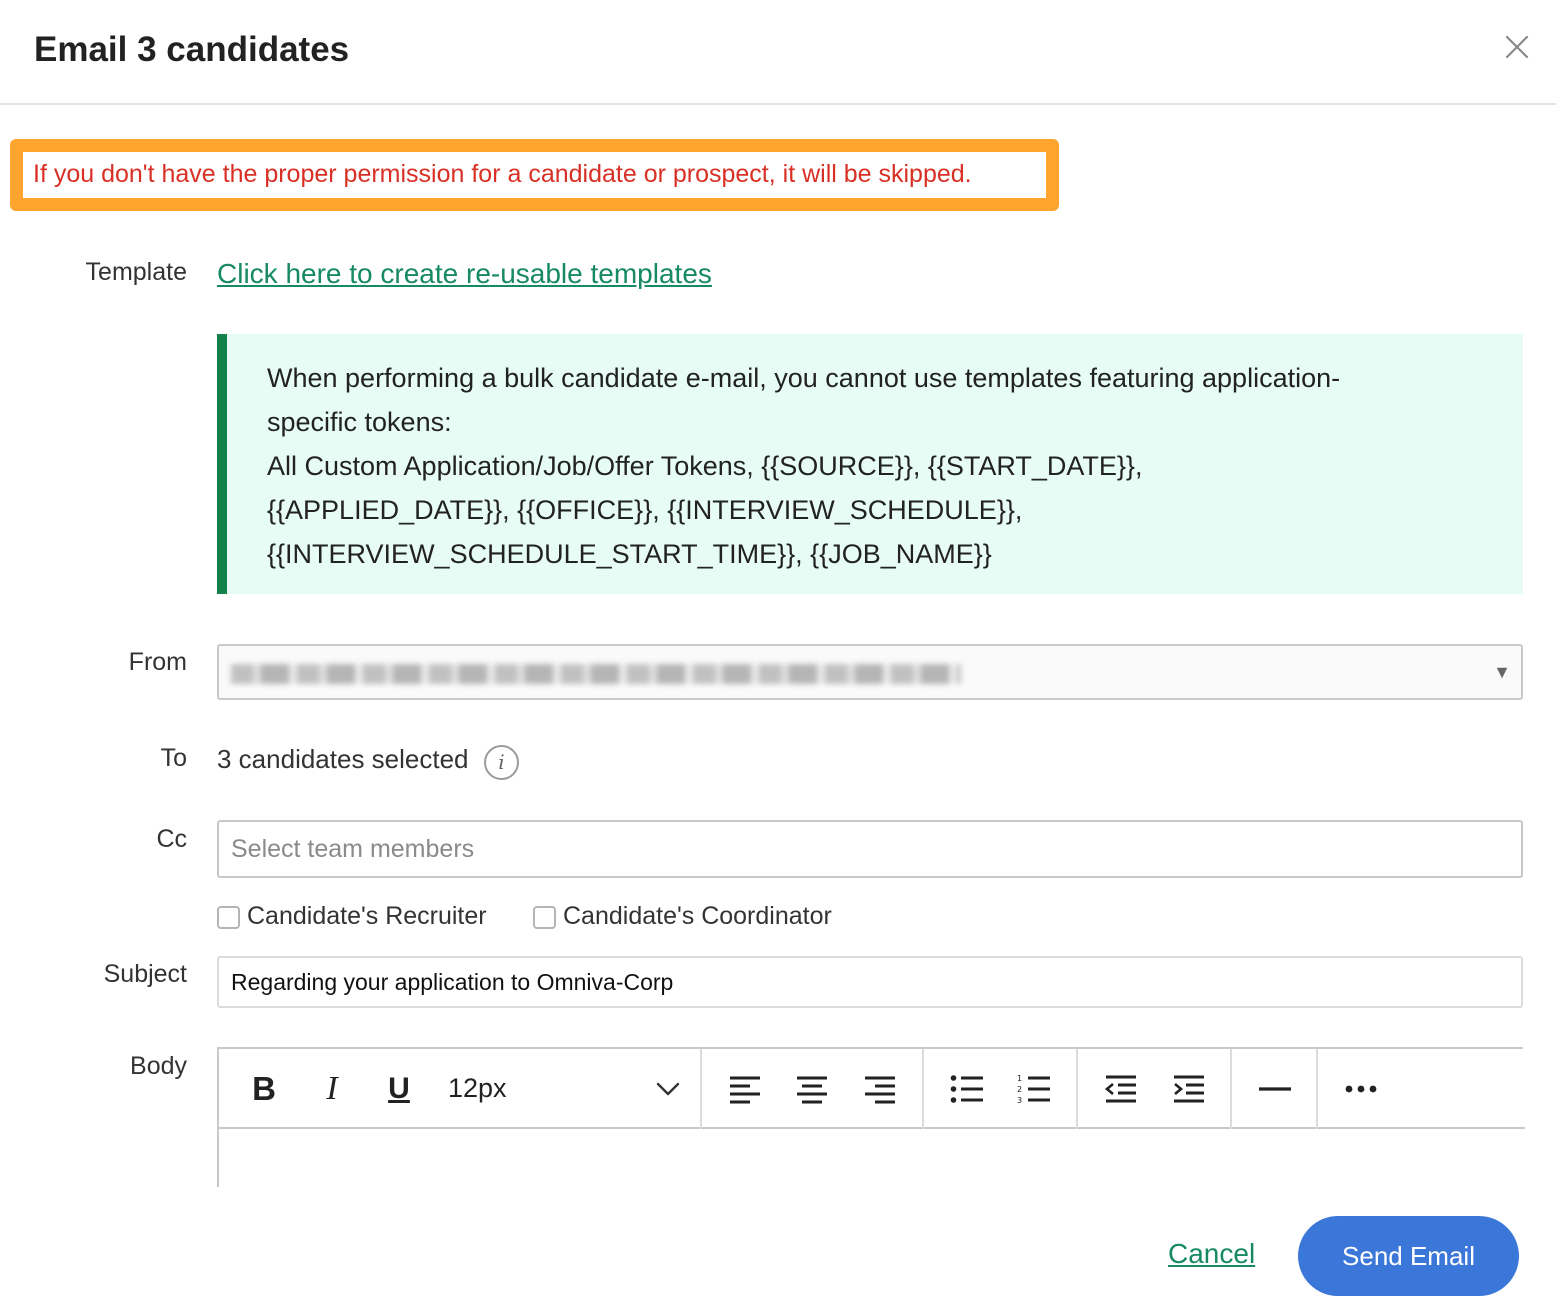 The image size is (1556, 1314). I want to click on align-right-button, so click(880, 1089).